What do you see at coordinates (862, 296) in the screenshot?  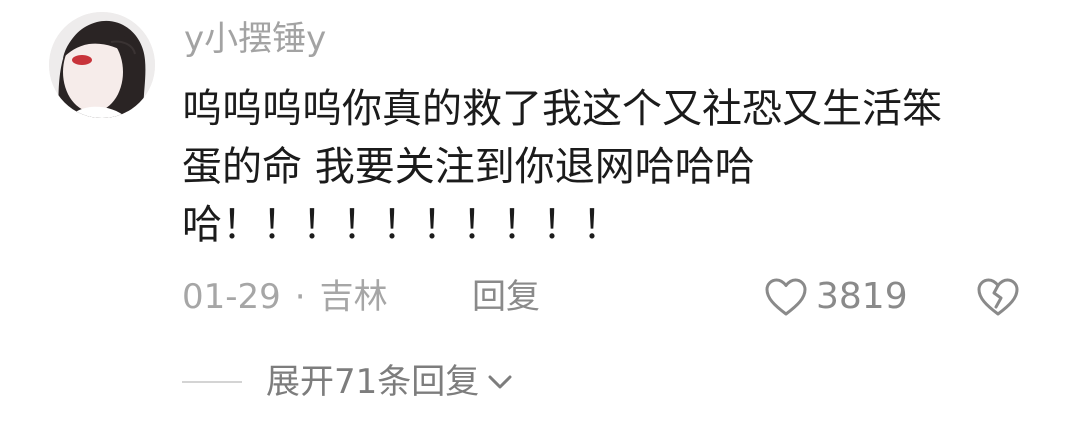 I see `like-count: 3819` at bounding box center [862, 296].